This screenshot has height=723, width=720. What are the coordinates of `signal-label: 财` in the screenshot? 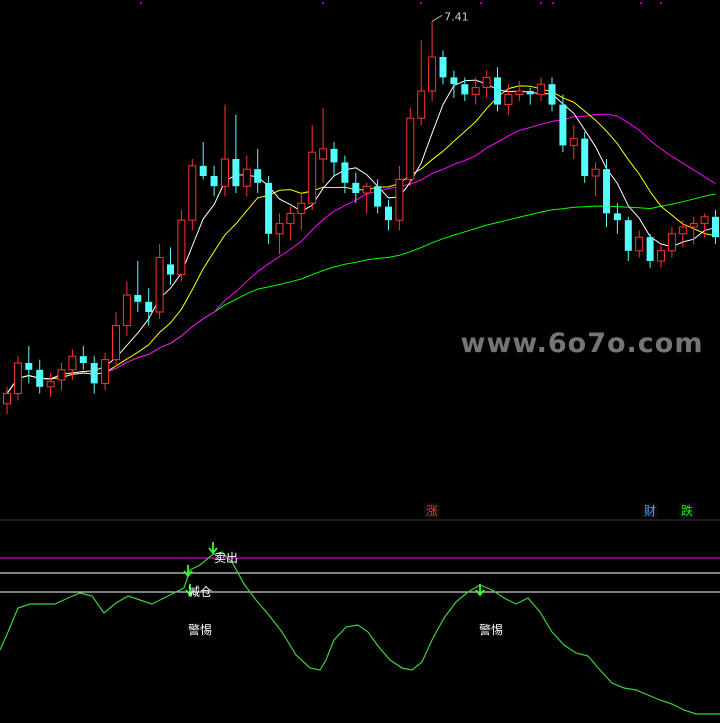 It's located at (650, 511).